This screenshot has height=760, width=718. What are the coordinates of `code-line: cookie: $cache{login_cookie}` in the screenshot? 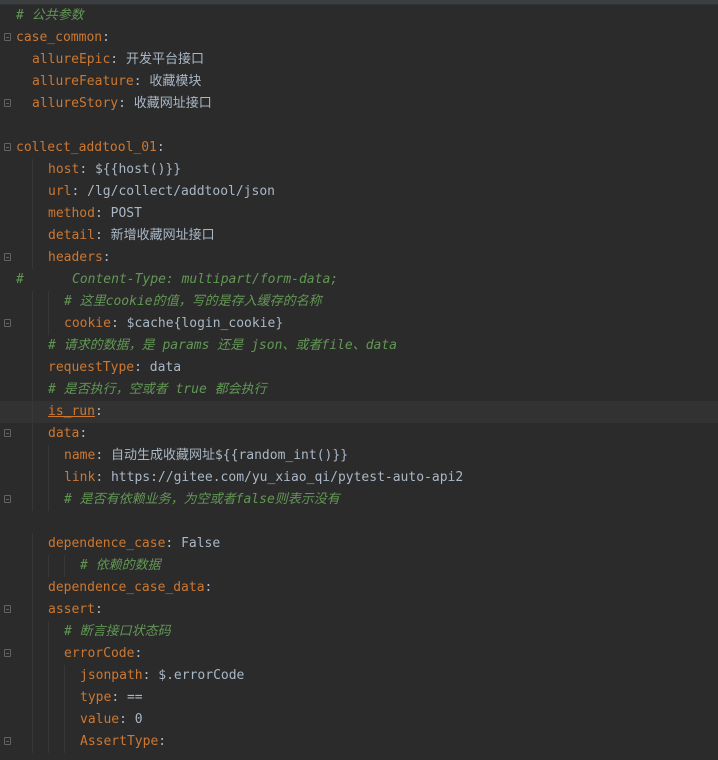 It's located at (359, 324).